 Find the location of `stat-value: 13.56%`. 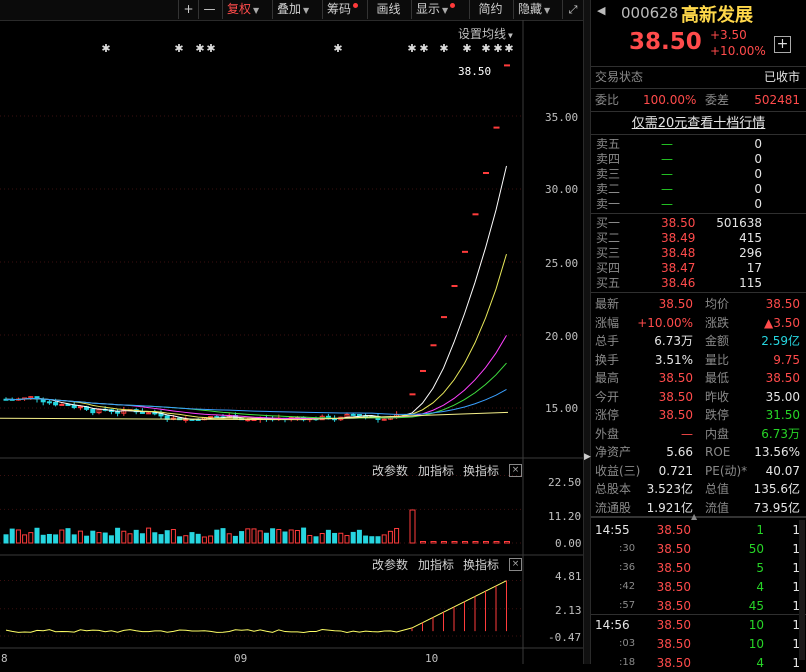

stat-value: 13.56% is located at coordinates (777, 452).